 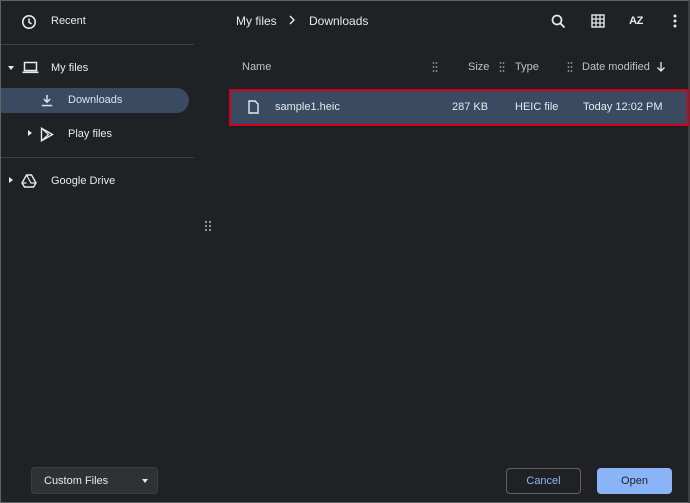 I want to click on sidebar-item-google-drive: Google Drive, so click(x=97, y=180).